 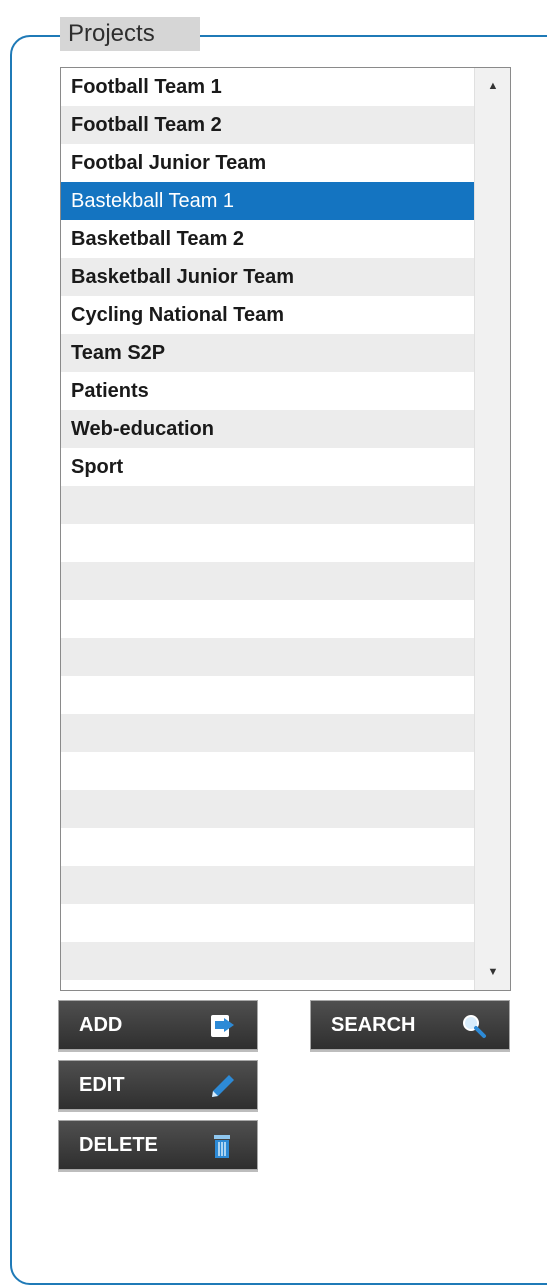 What do you see at coordinates (268, 201) in the screenshot?
I see `list-item: Bastekball Team 1` at bounding box center [268, 201].